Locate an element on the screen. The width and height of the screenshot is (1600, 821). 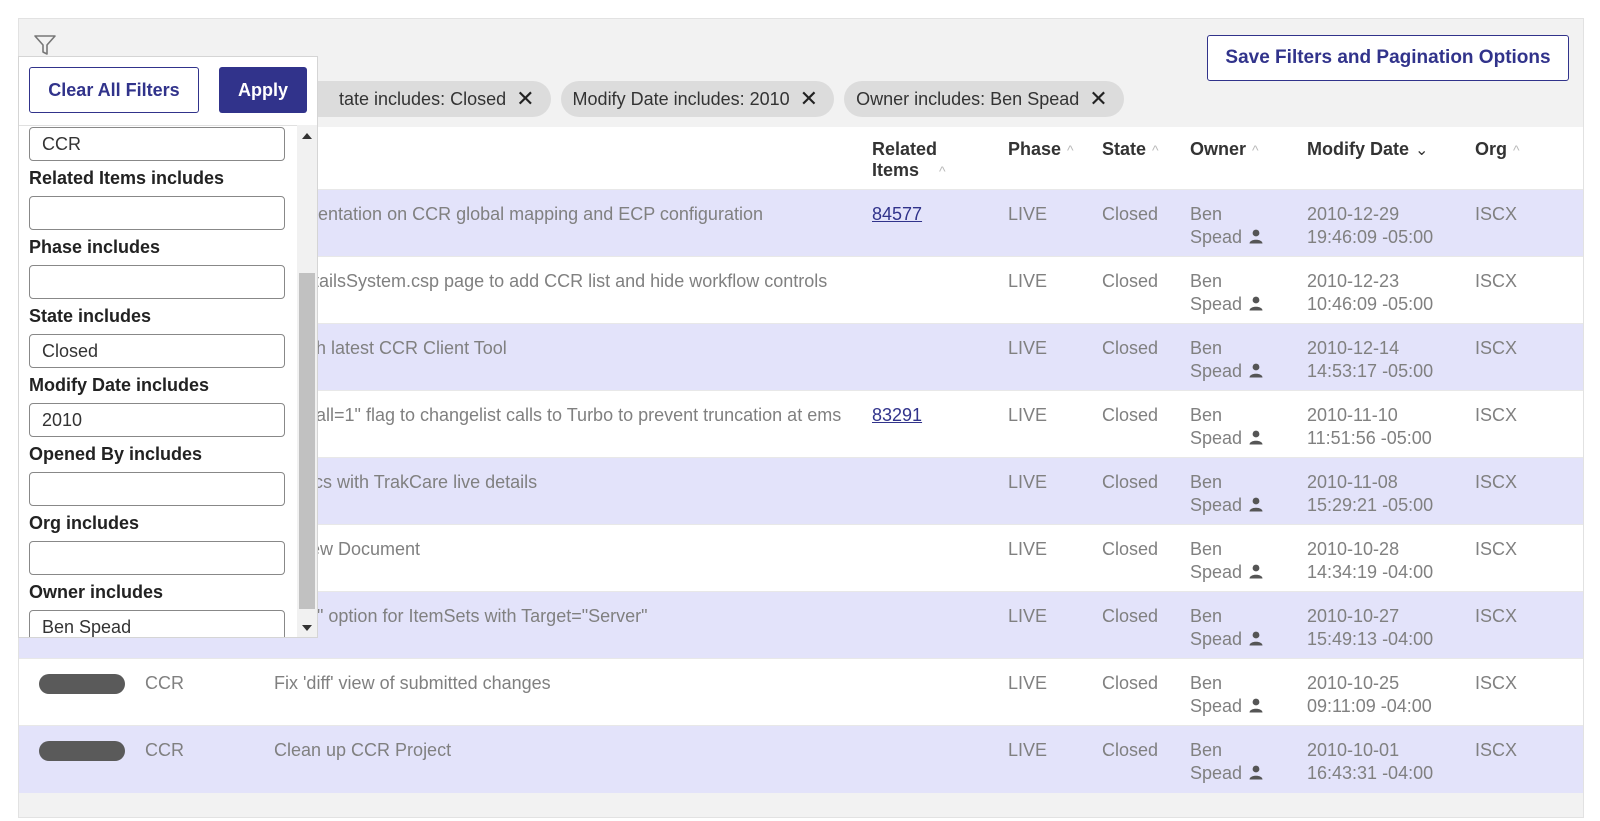
modify-date-cell: 2010-10-28 14:34:19 -04:00 is located at coordinates (1383, 558).